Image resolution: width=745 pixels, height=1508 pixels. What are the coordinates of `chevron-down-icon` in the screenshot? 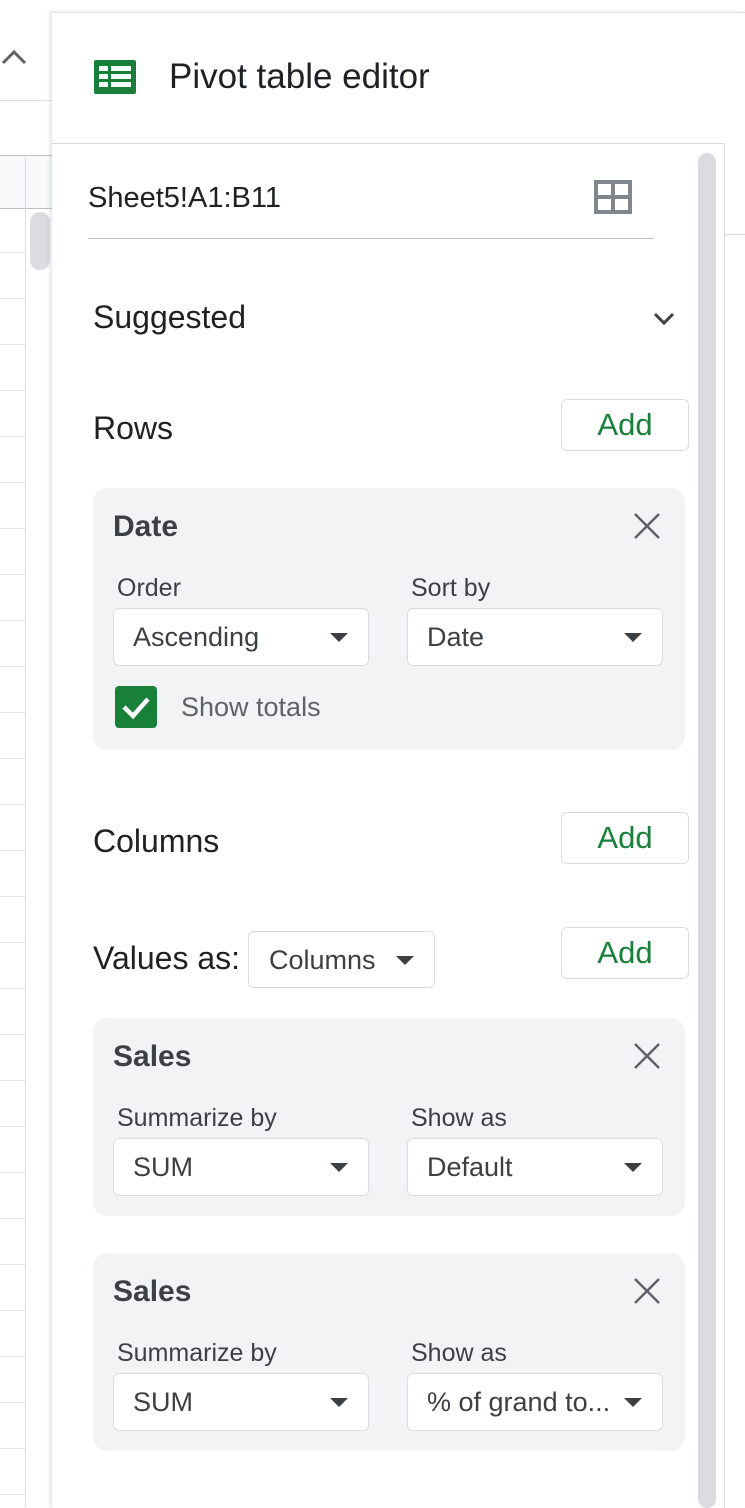 It's located at (664, 319).